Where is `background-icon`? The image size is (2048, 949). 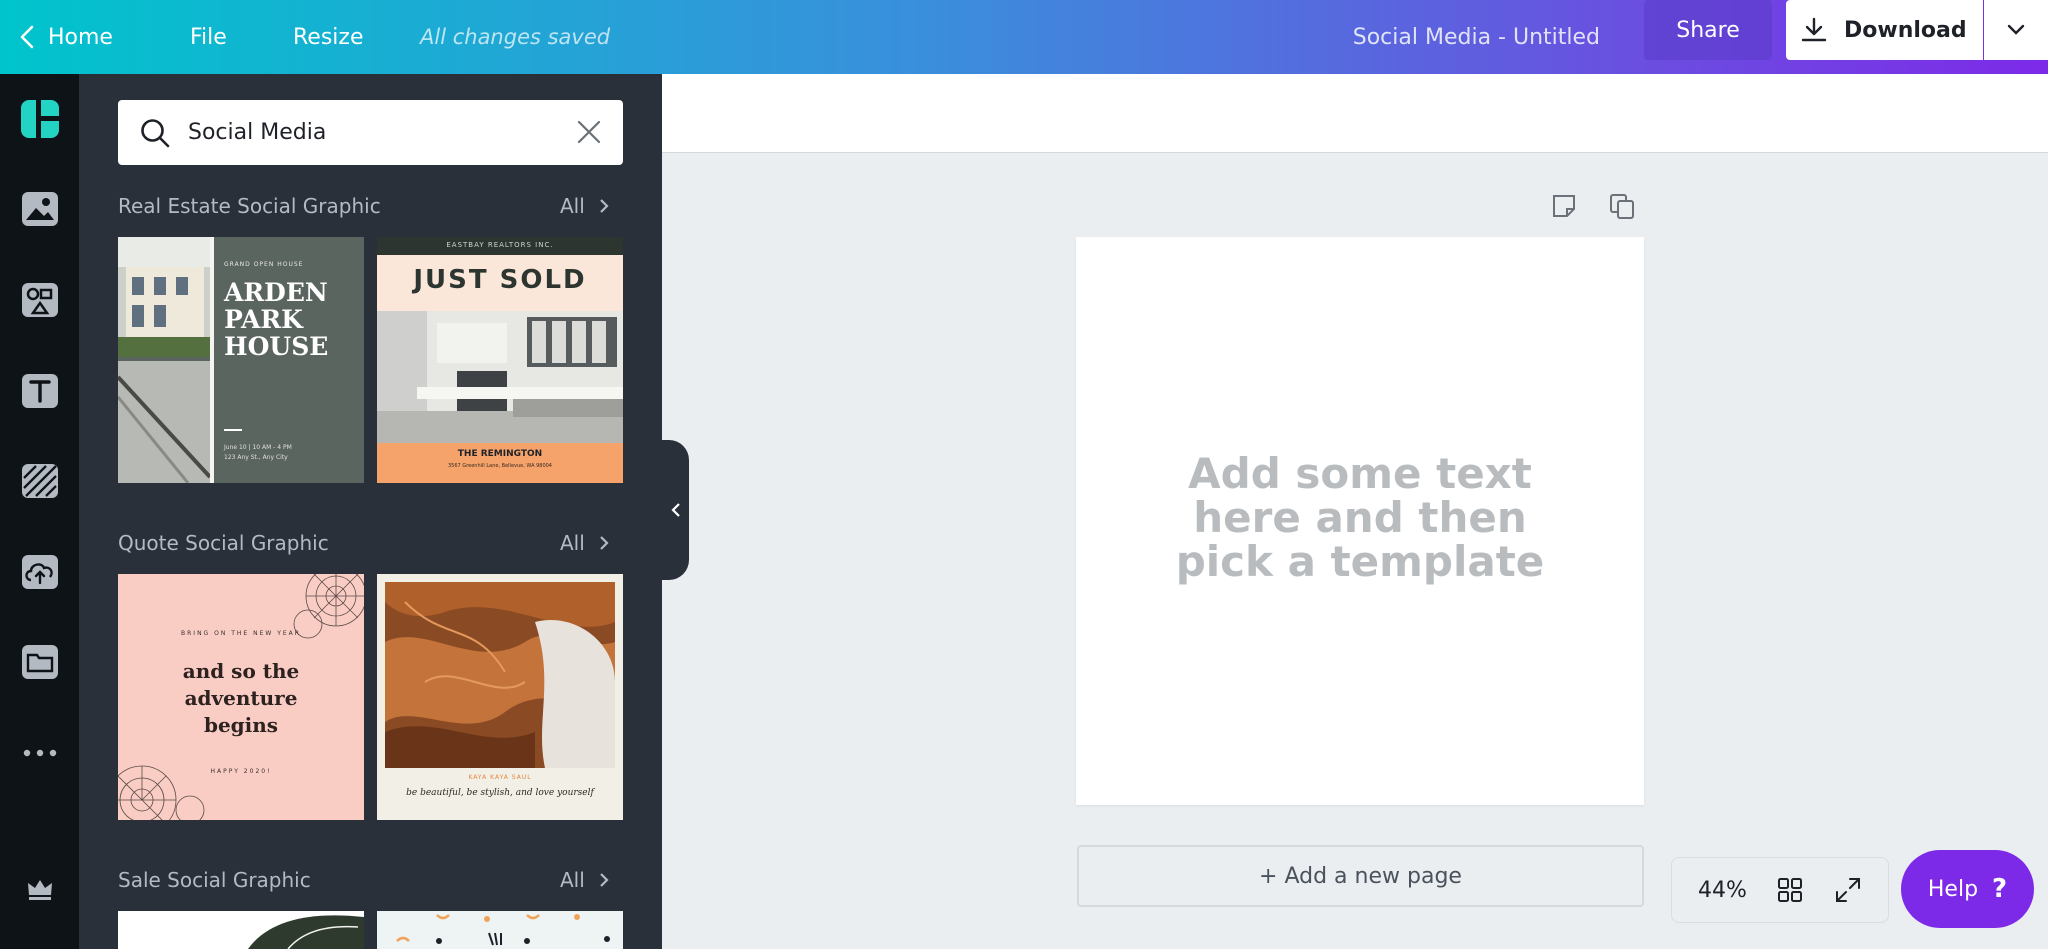 background-icon is located at coordinates (39, 481).